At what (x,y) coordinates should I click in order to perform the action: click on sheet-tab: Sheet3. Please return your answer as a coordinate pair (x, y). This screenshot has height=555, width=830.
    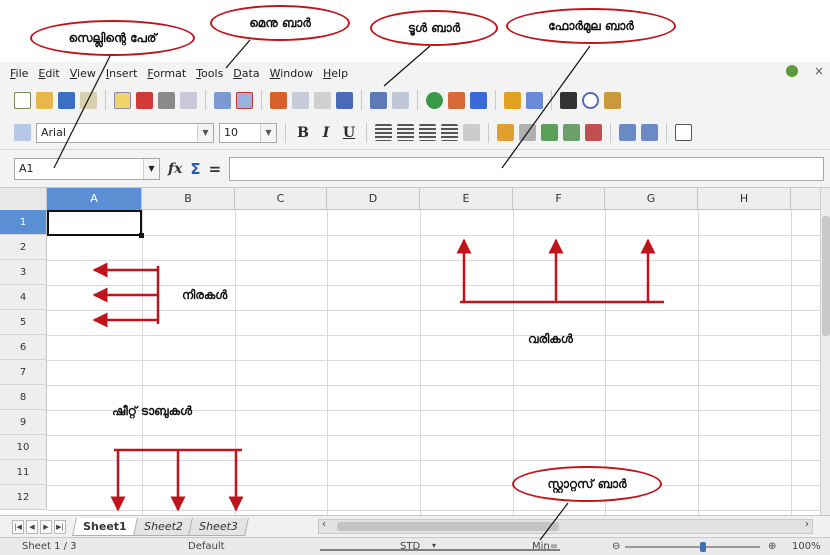
    Looking at the image, I should click on (219, 526).